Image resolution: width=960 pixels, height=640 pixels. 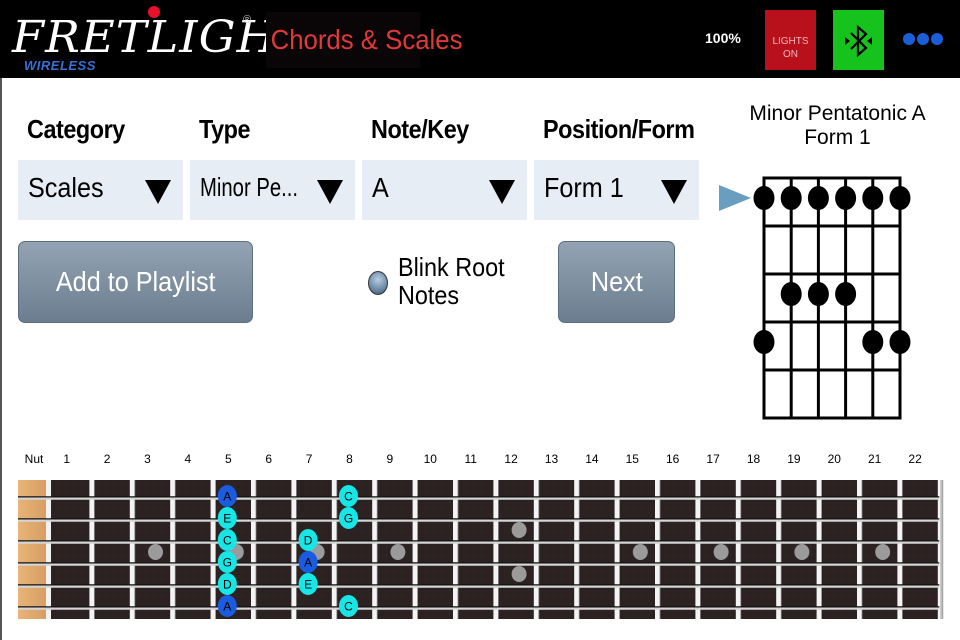 I want to click on position-form-label: Position/Form, so click(x=619, y=129).